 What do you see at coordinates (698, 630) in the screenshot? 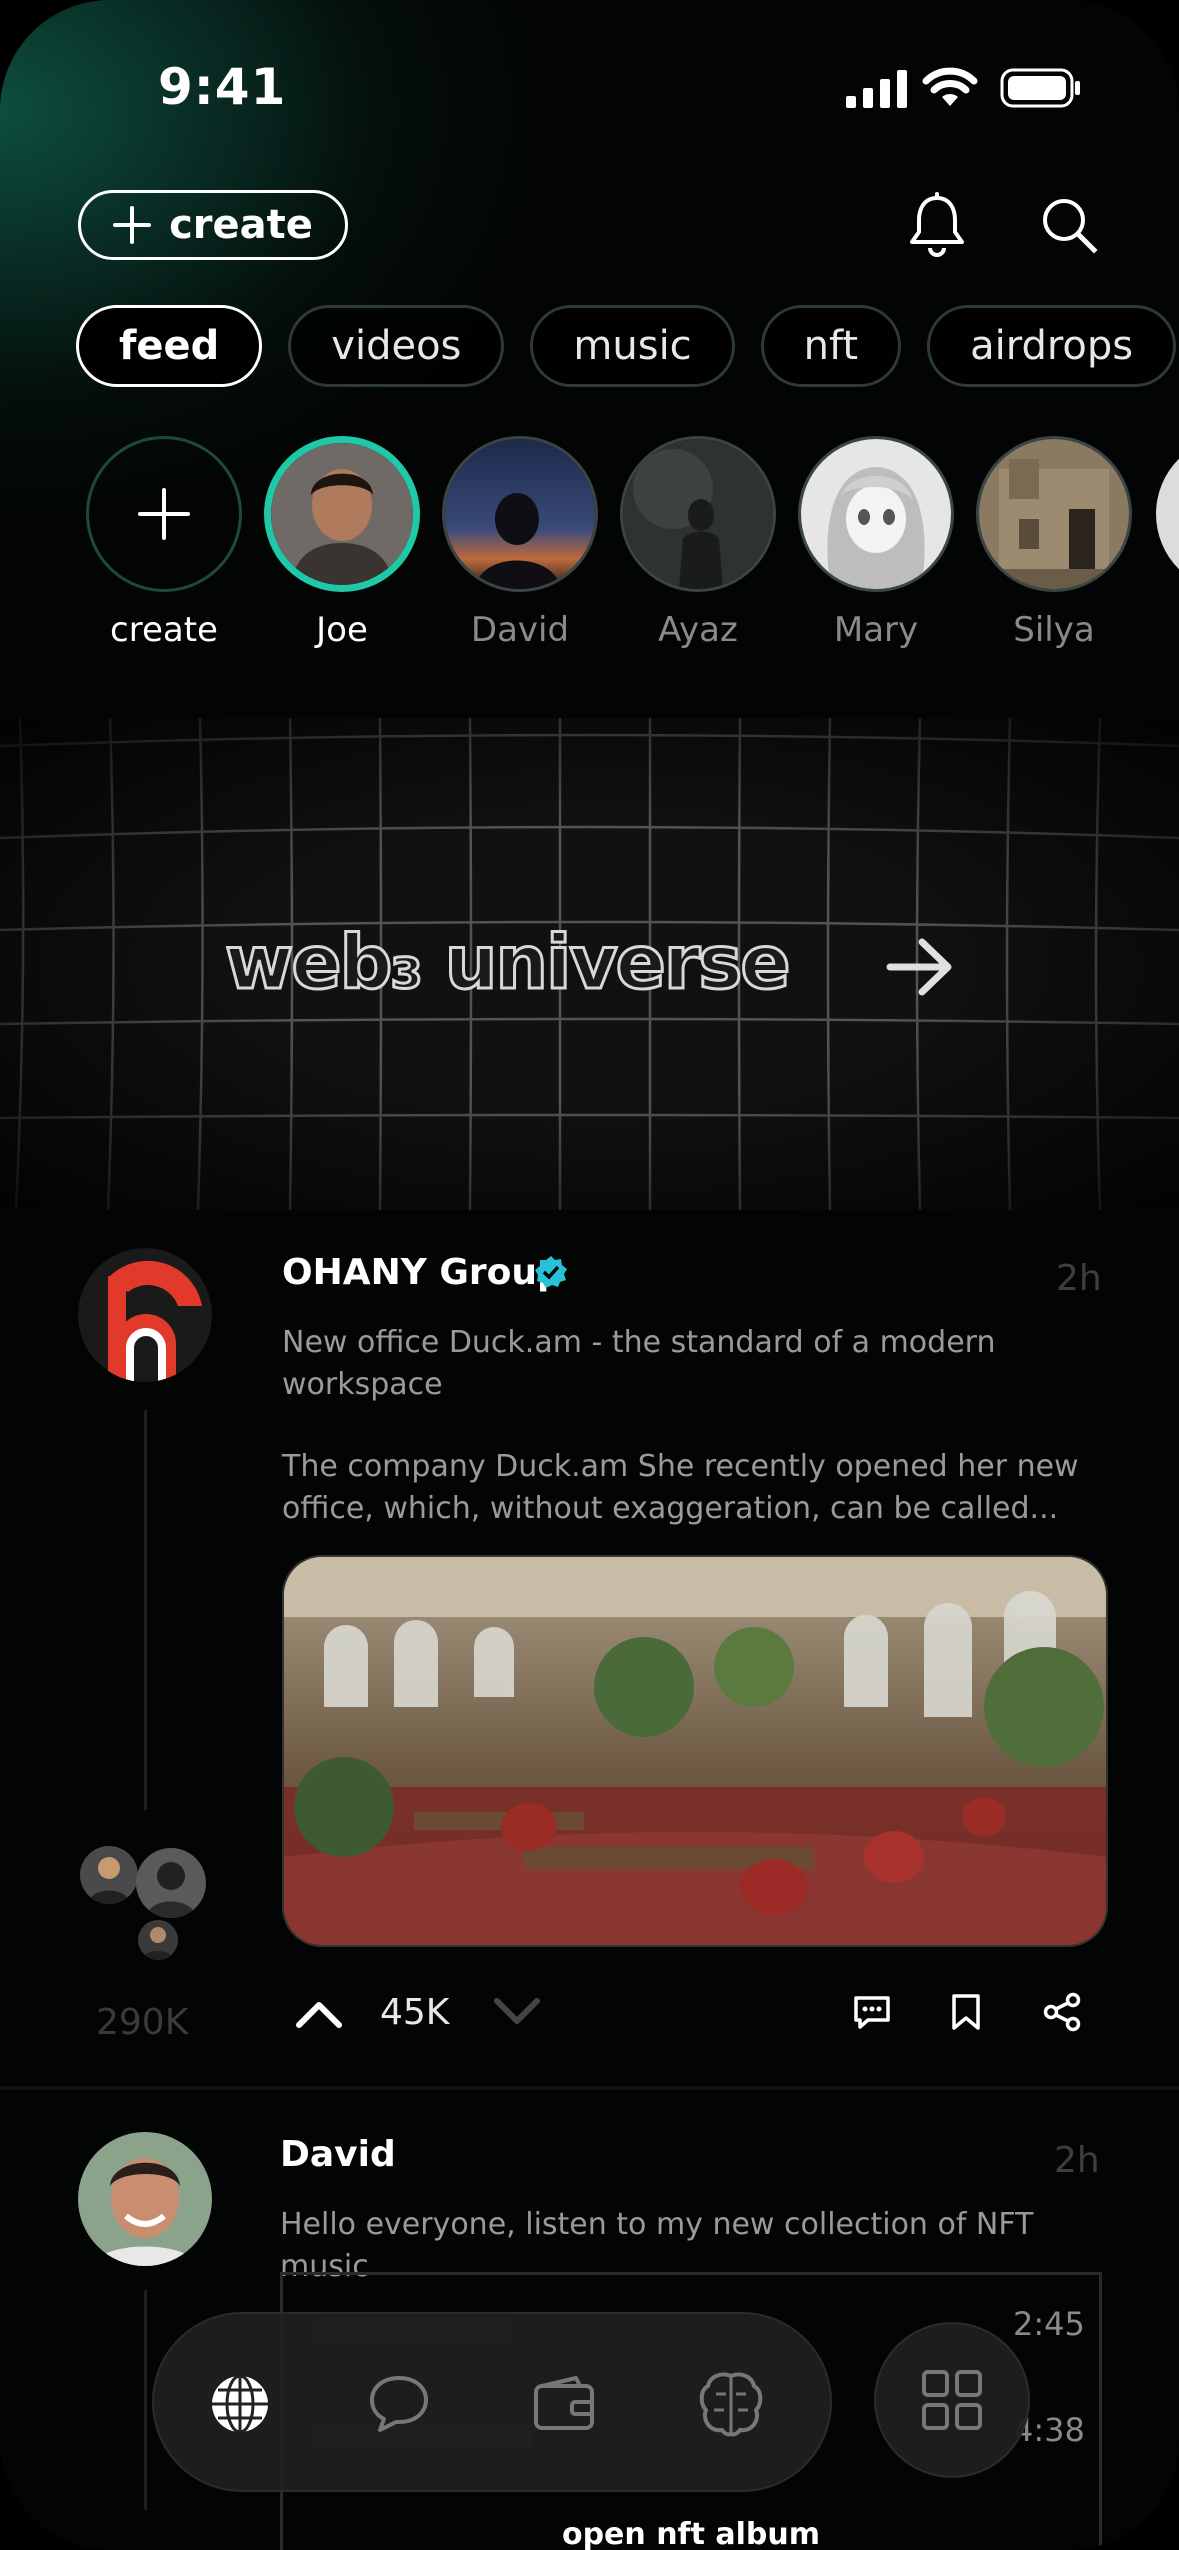
I see `story-label: Ayaz` at bounding box center [698, 630].